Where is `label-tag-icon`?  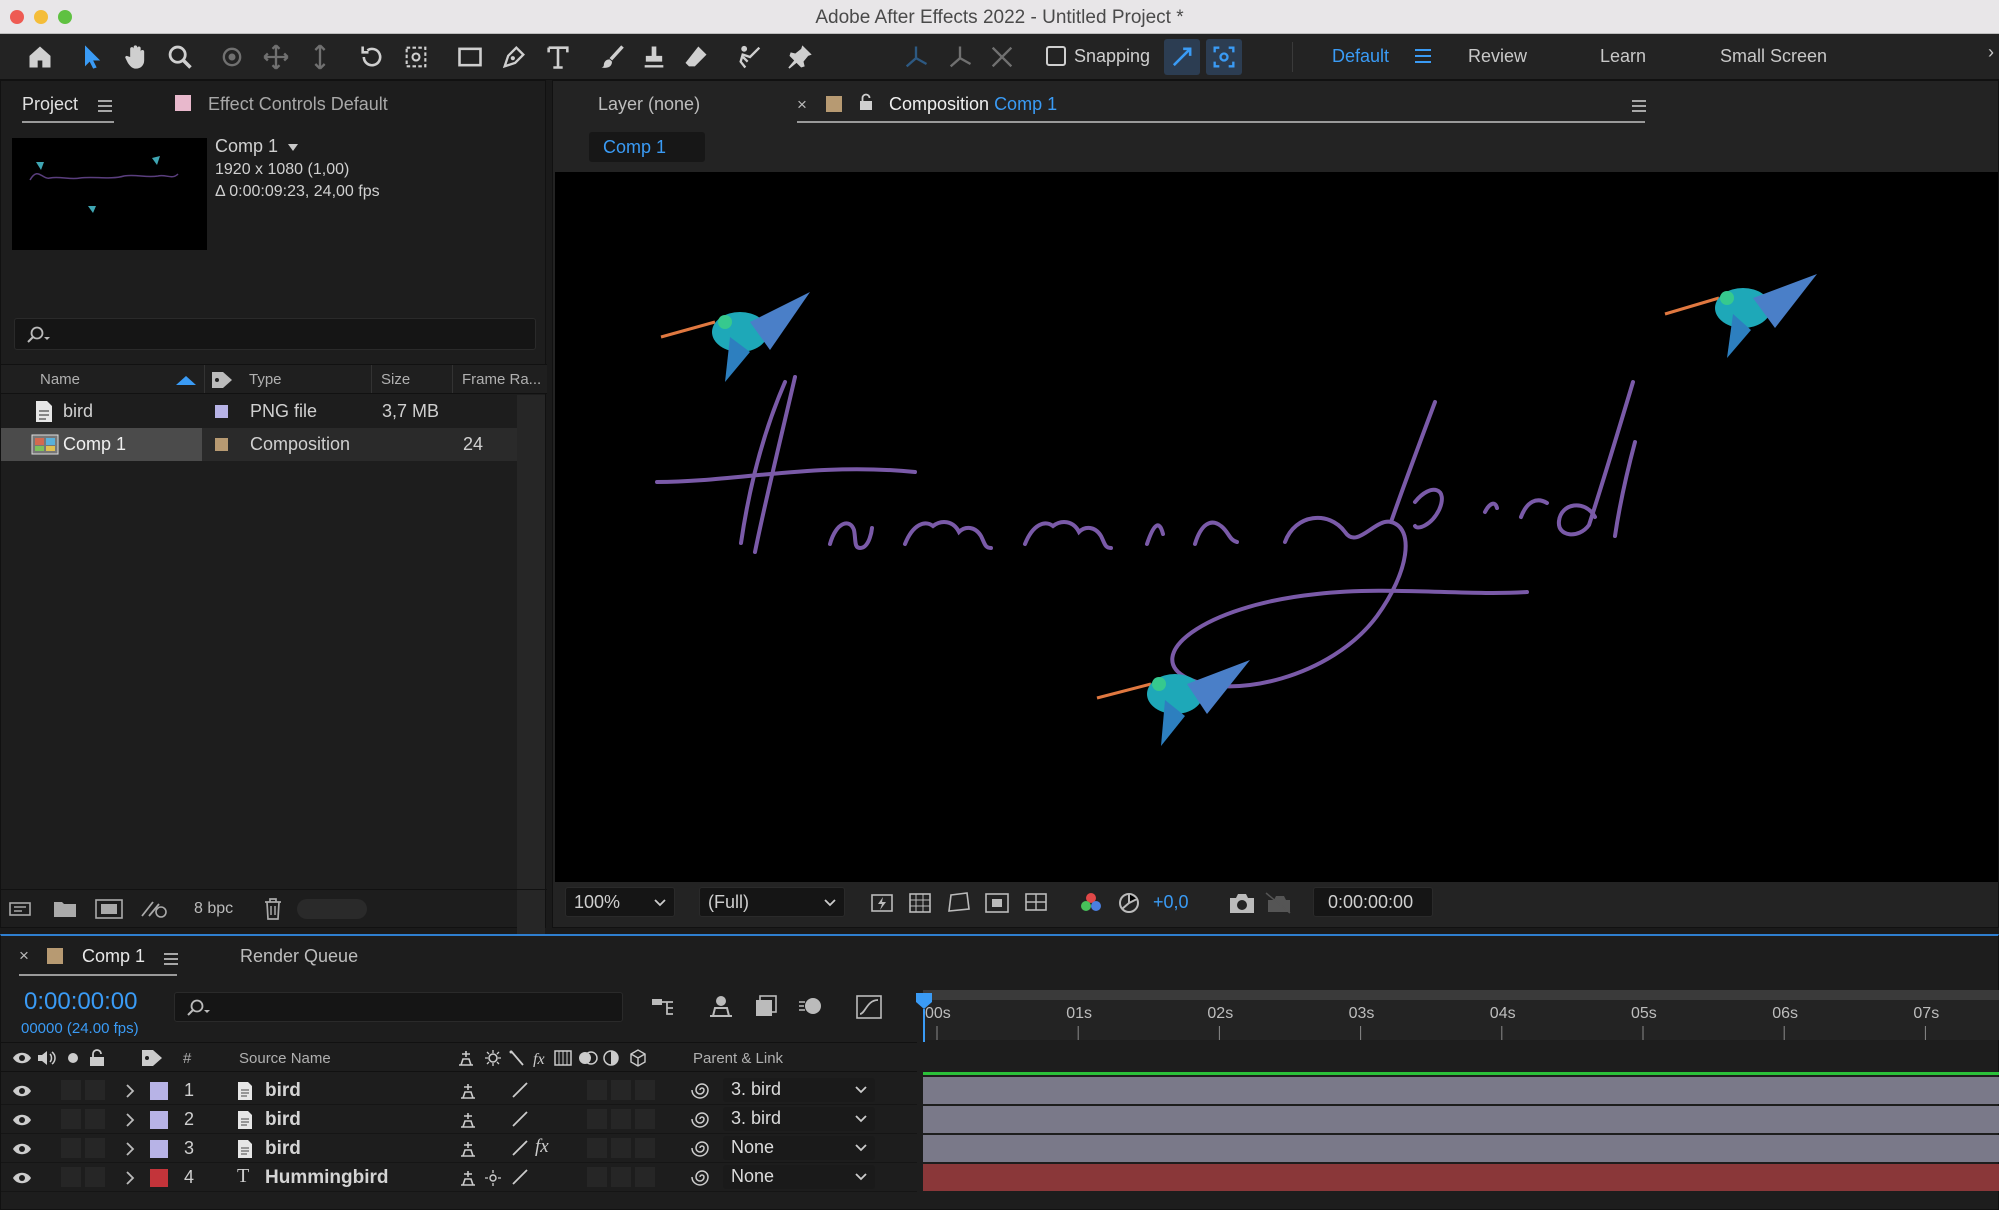
label-tag-icon is located at coordinates (152, 1058).